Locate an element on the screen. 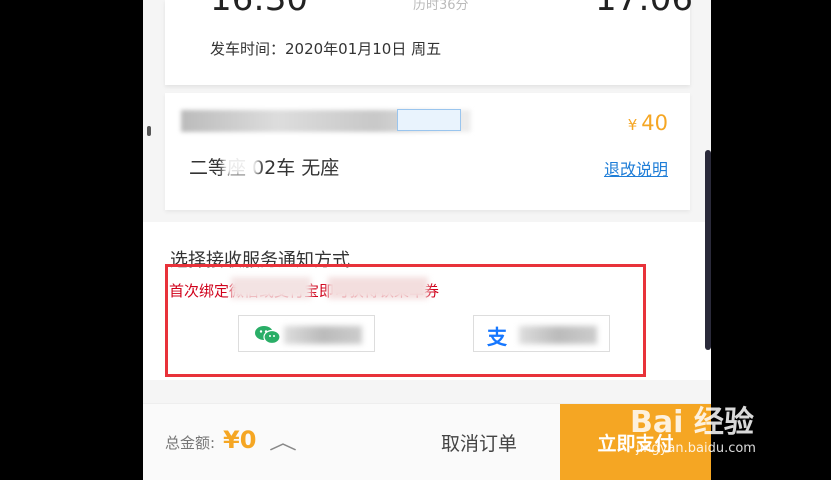  refund-policy-link: 退改说明 is located at coordinates (636, 168).